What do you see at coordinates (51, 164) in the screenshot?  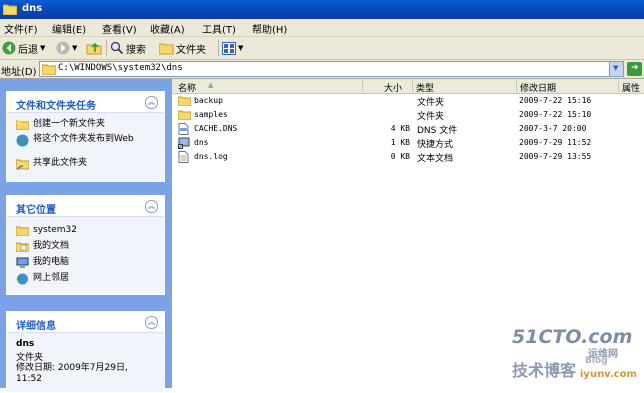 I see `task-share-folder: 共享此文件夹` at bounding box center [51, 164].